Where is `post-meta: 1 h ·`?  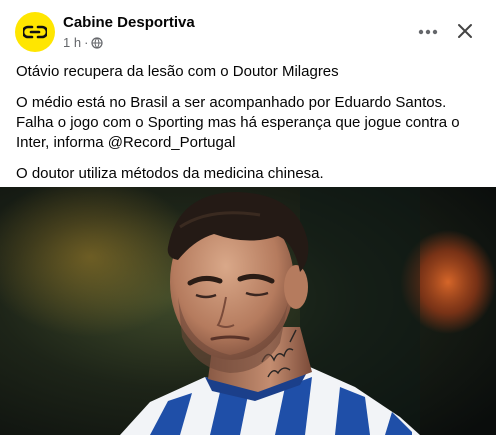
post-meta: 1 h · is located at coordinates (83, 42).